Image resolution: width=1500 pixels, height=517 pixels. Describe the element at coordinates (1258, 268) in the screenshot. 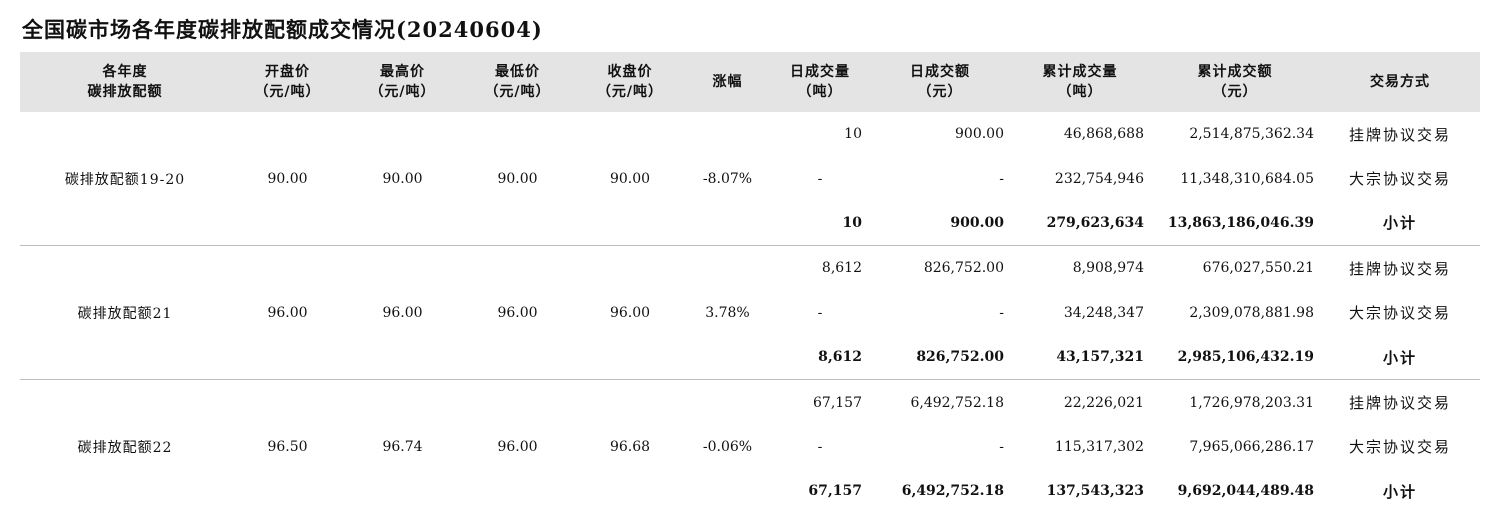

I see `cumulative-amount: 676,027,550.21` at that location.